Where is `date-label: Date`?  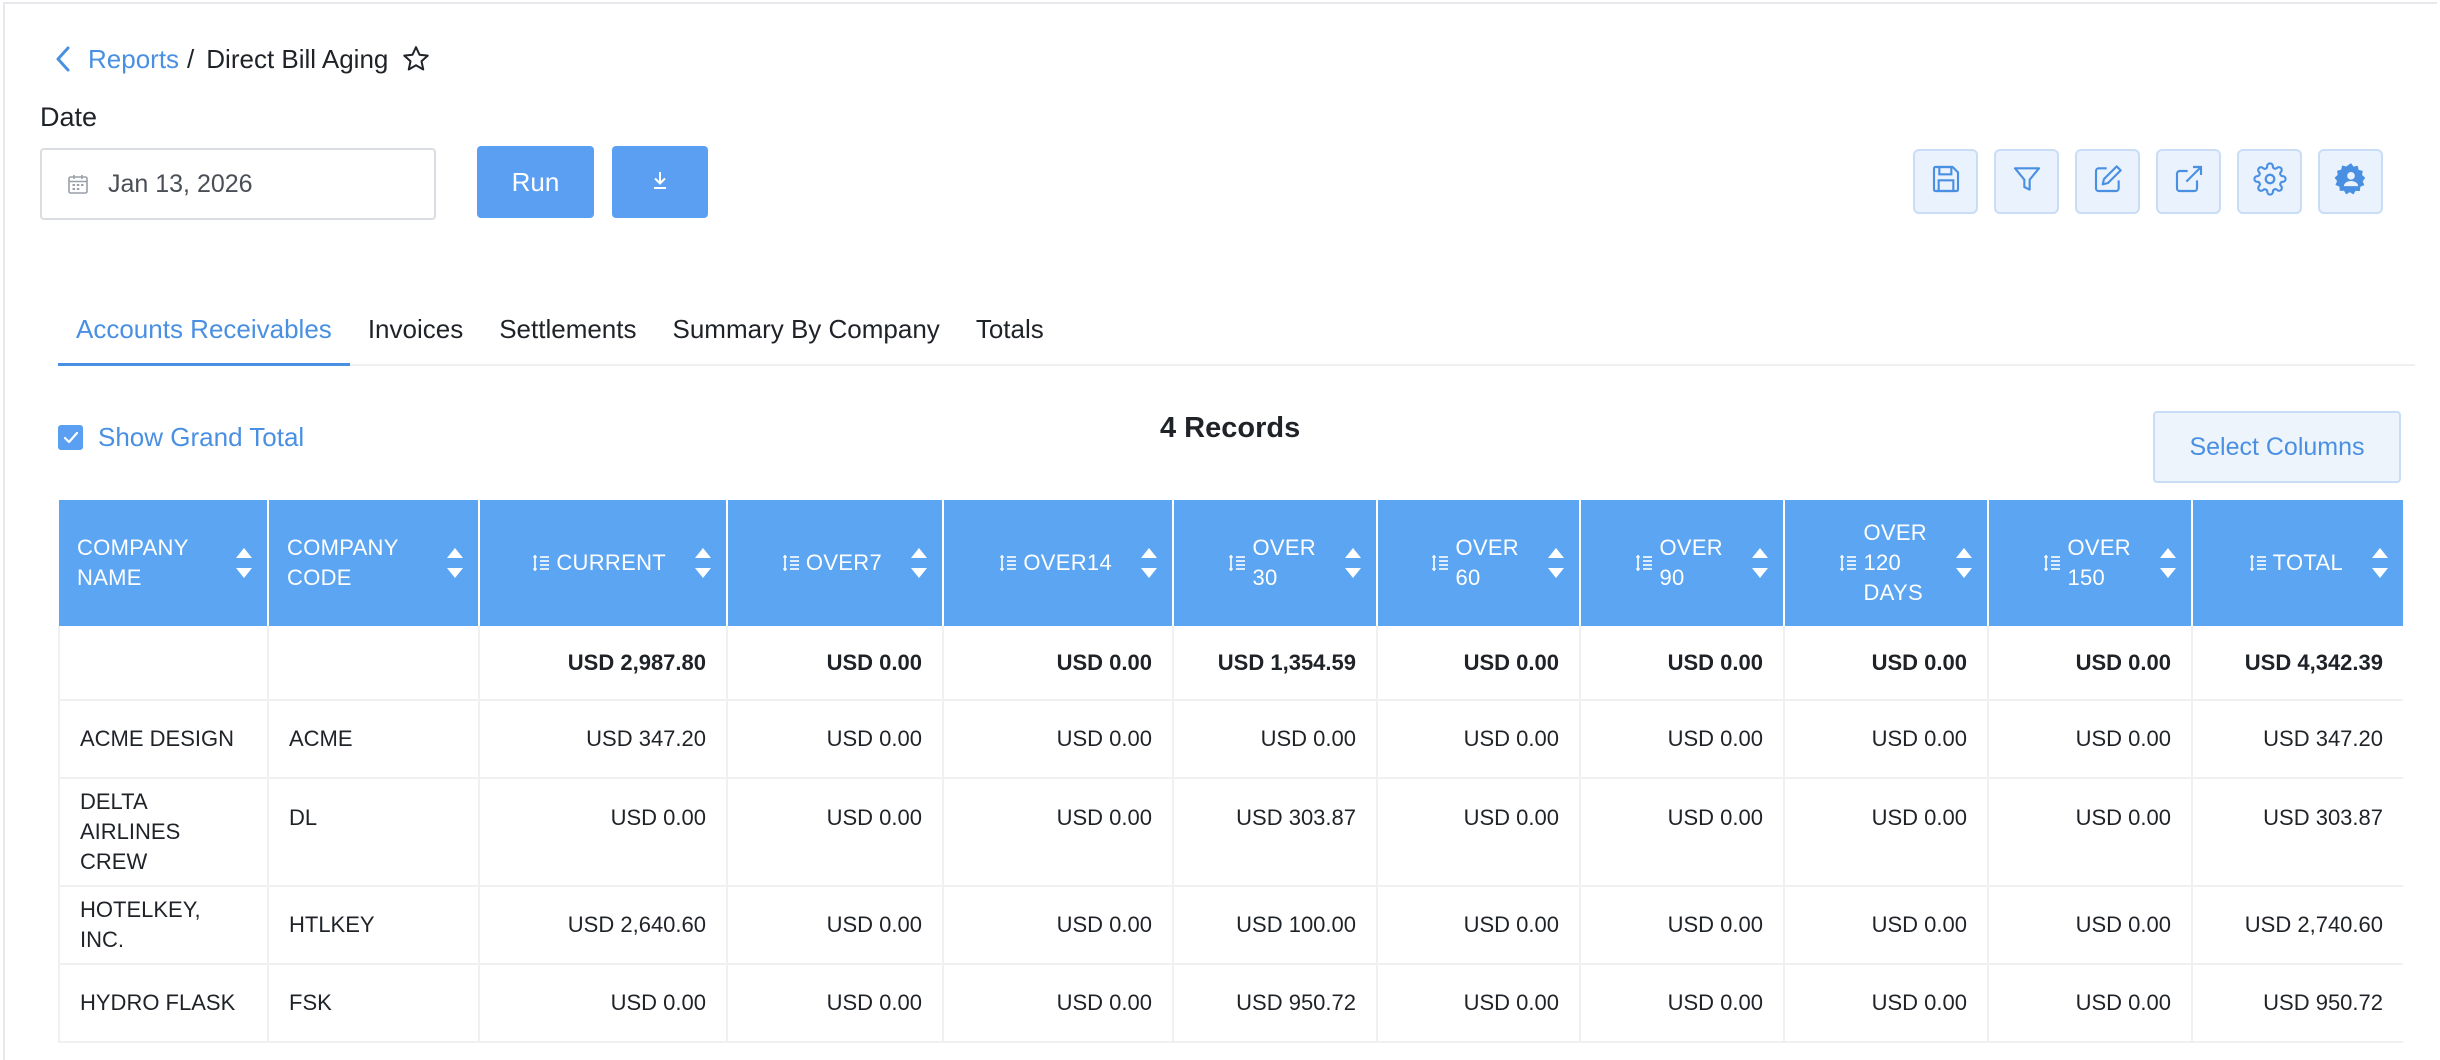
date-label: Date is located at coordinates (69, 117).